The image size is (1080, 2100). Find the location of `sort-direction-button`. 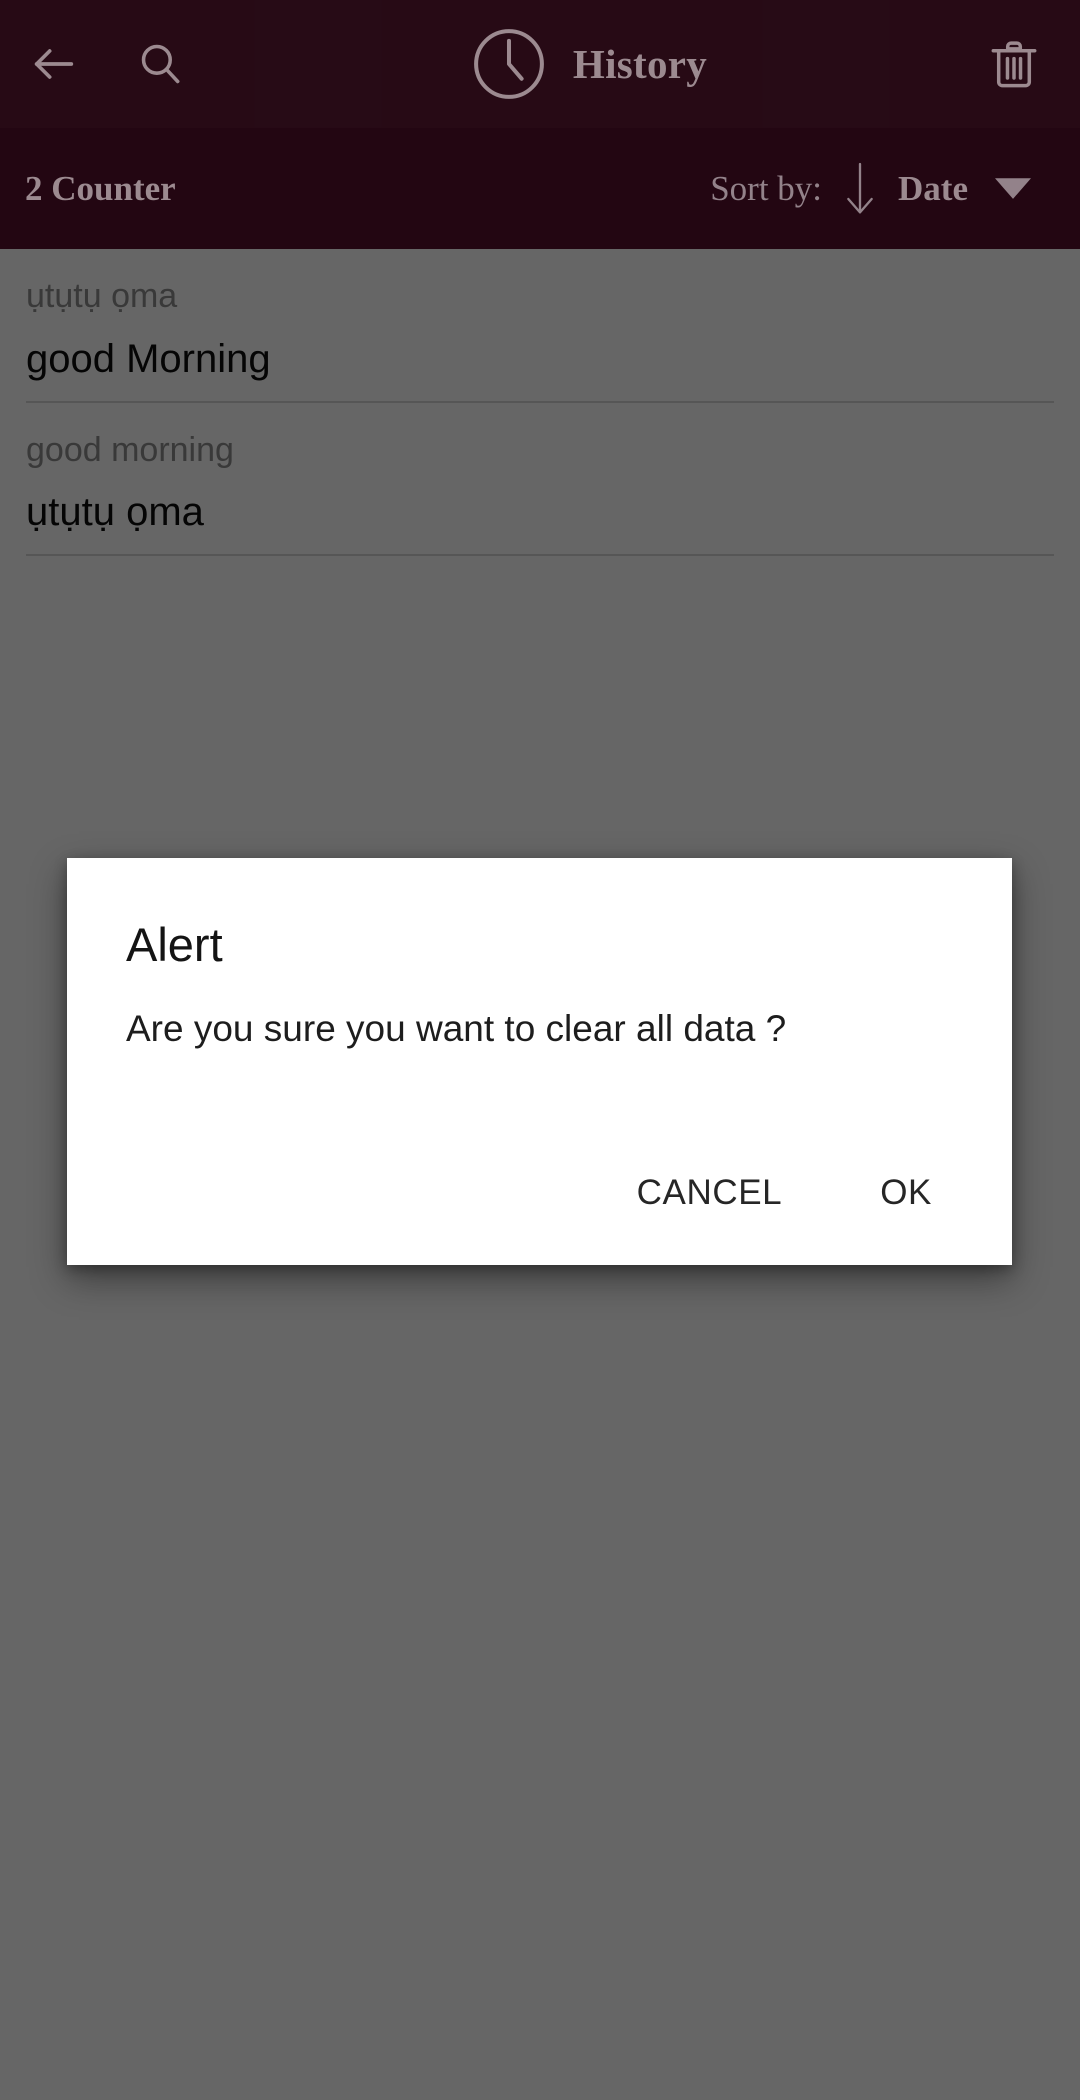

sort-direction-button is located at coordinates (860, 189).